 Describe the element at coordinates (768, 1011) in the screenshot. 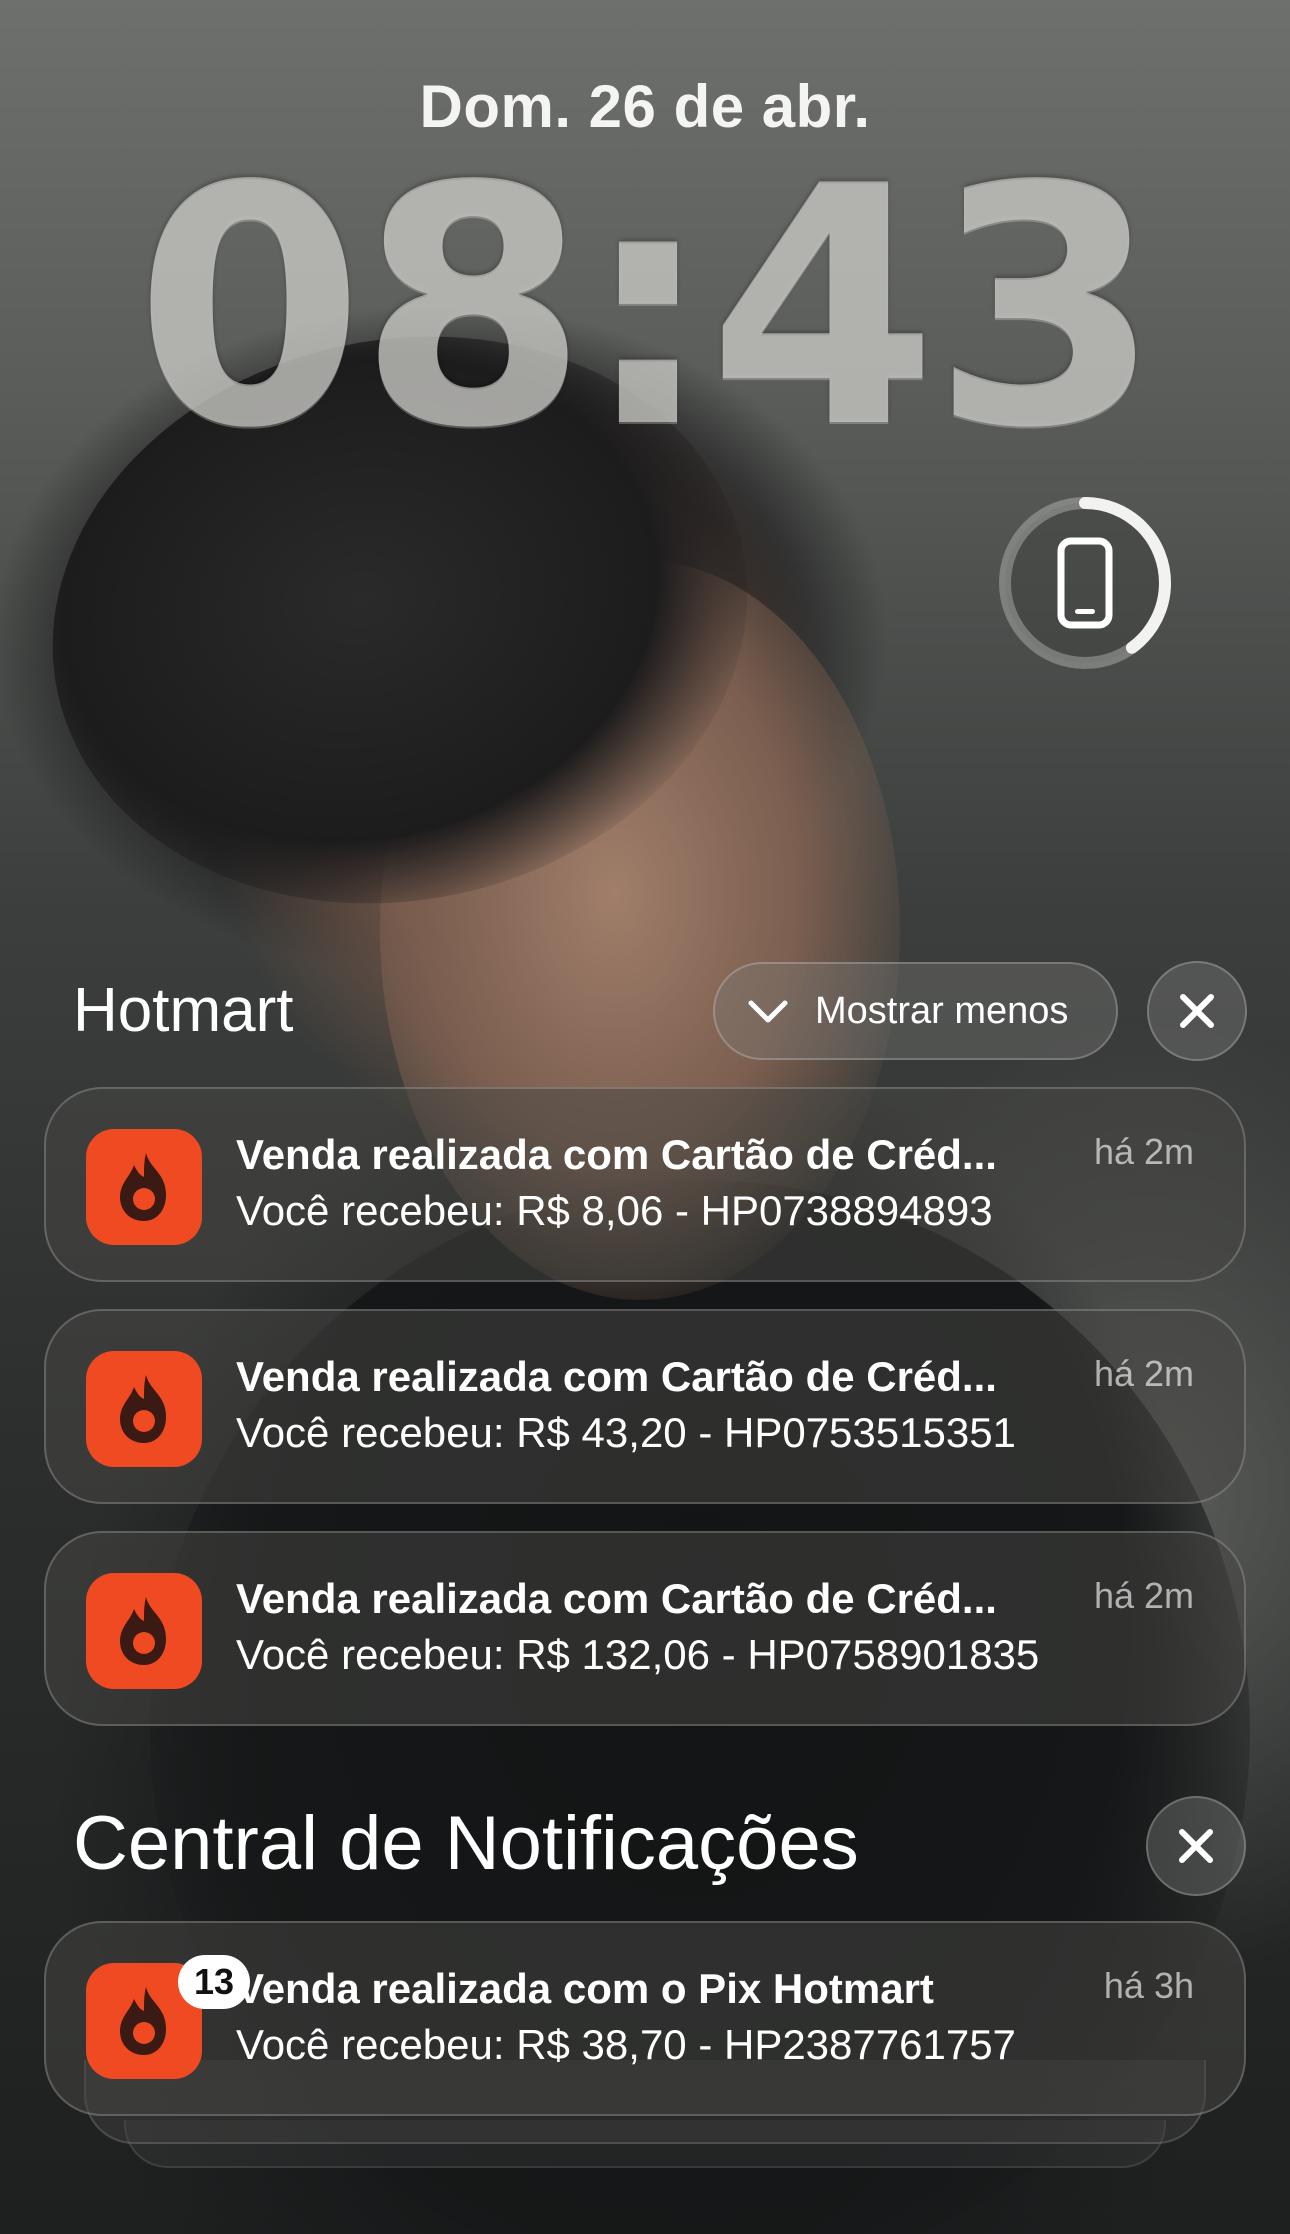

I see `chevron-down-icon` at that location.